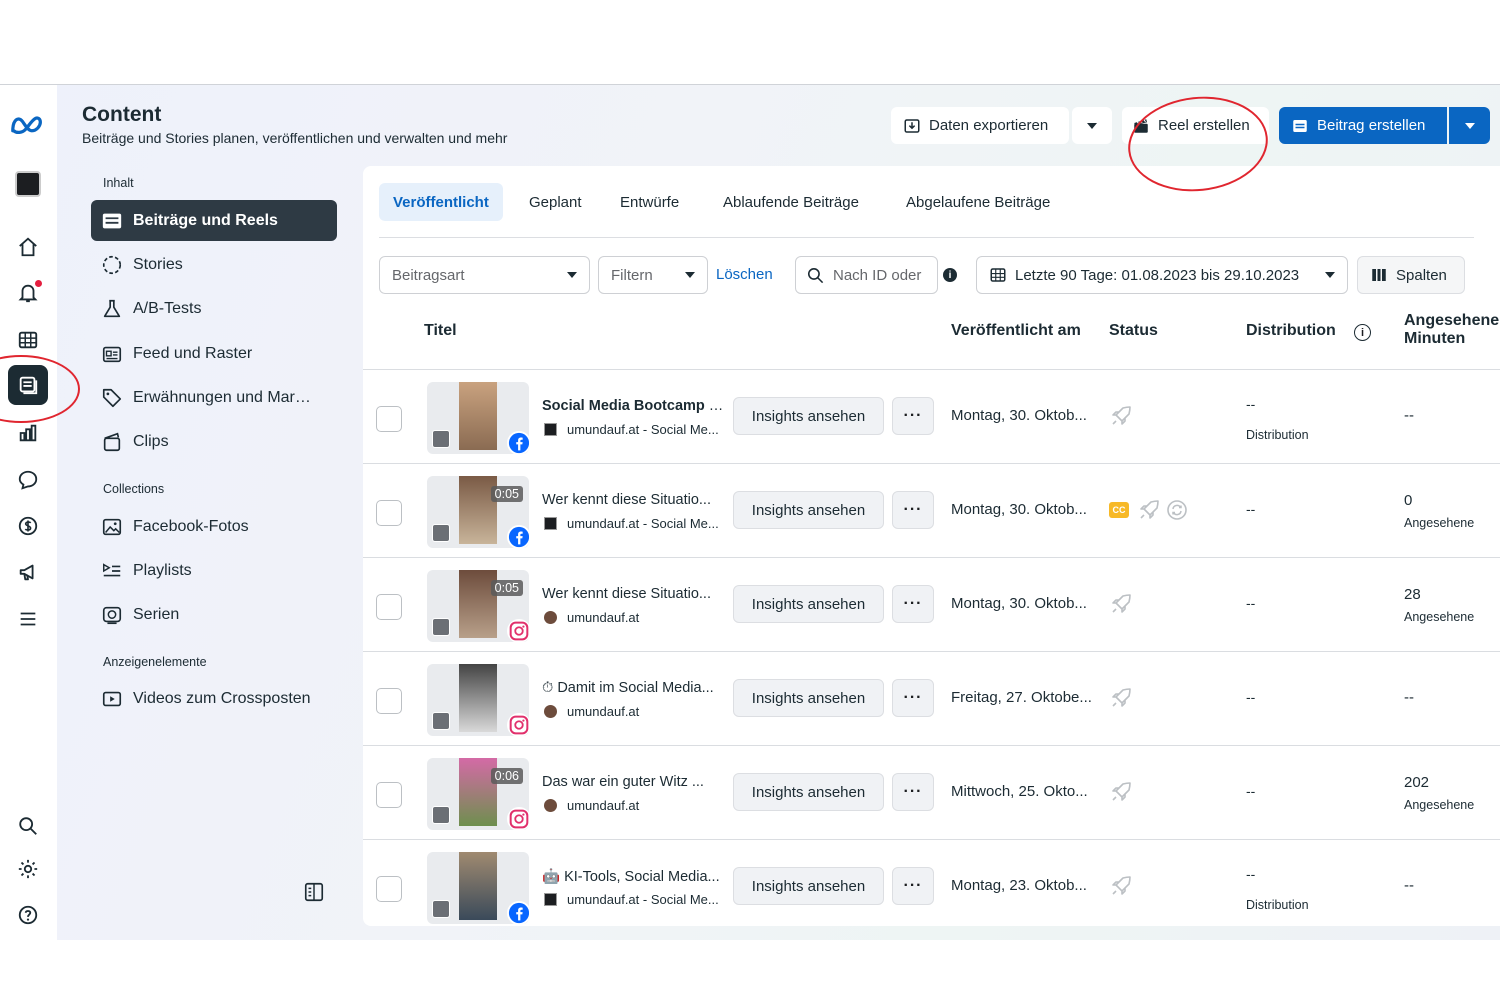 The width and height of the screenshot is (1500, 1000). I want to click on viewed-minutes-value: 28, so click(1412, 594).